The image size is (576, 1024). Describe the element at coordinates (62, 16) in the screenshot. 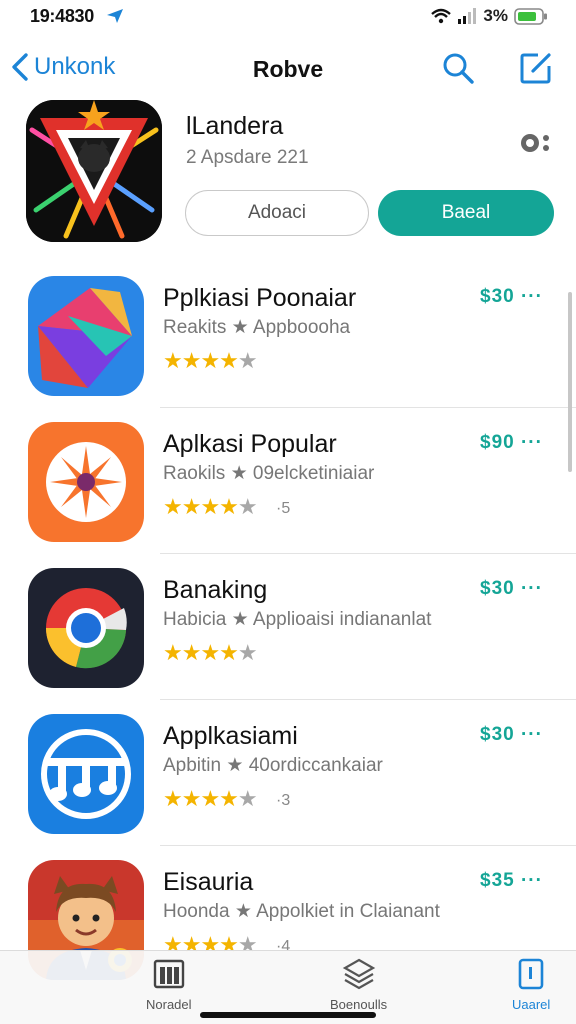

I see `status-time: 19:4830` at that location.